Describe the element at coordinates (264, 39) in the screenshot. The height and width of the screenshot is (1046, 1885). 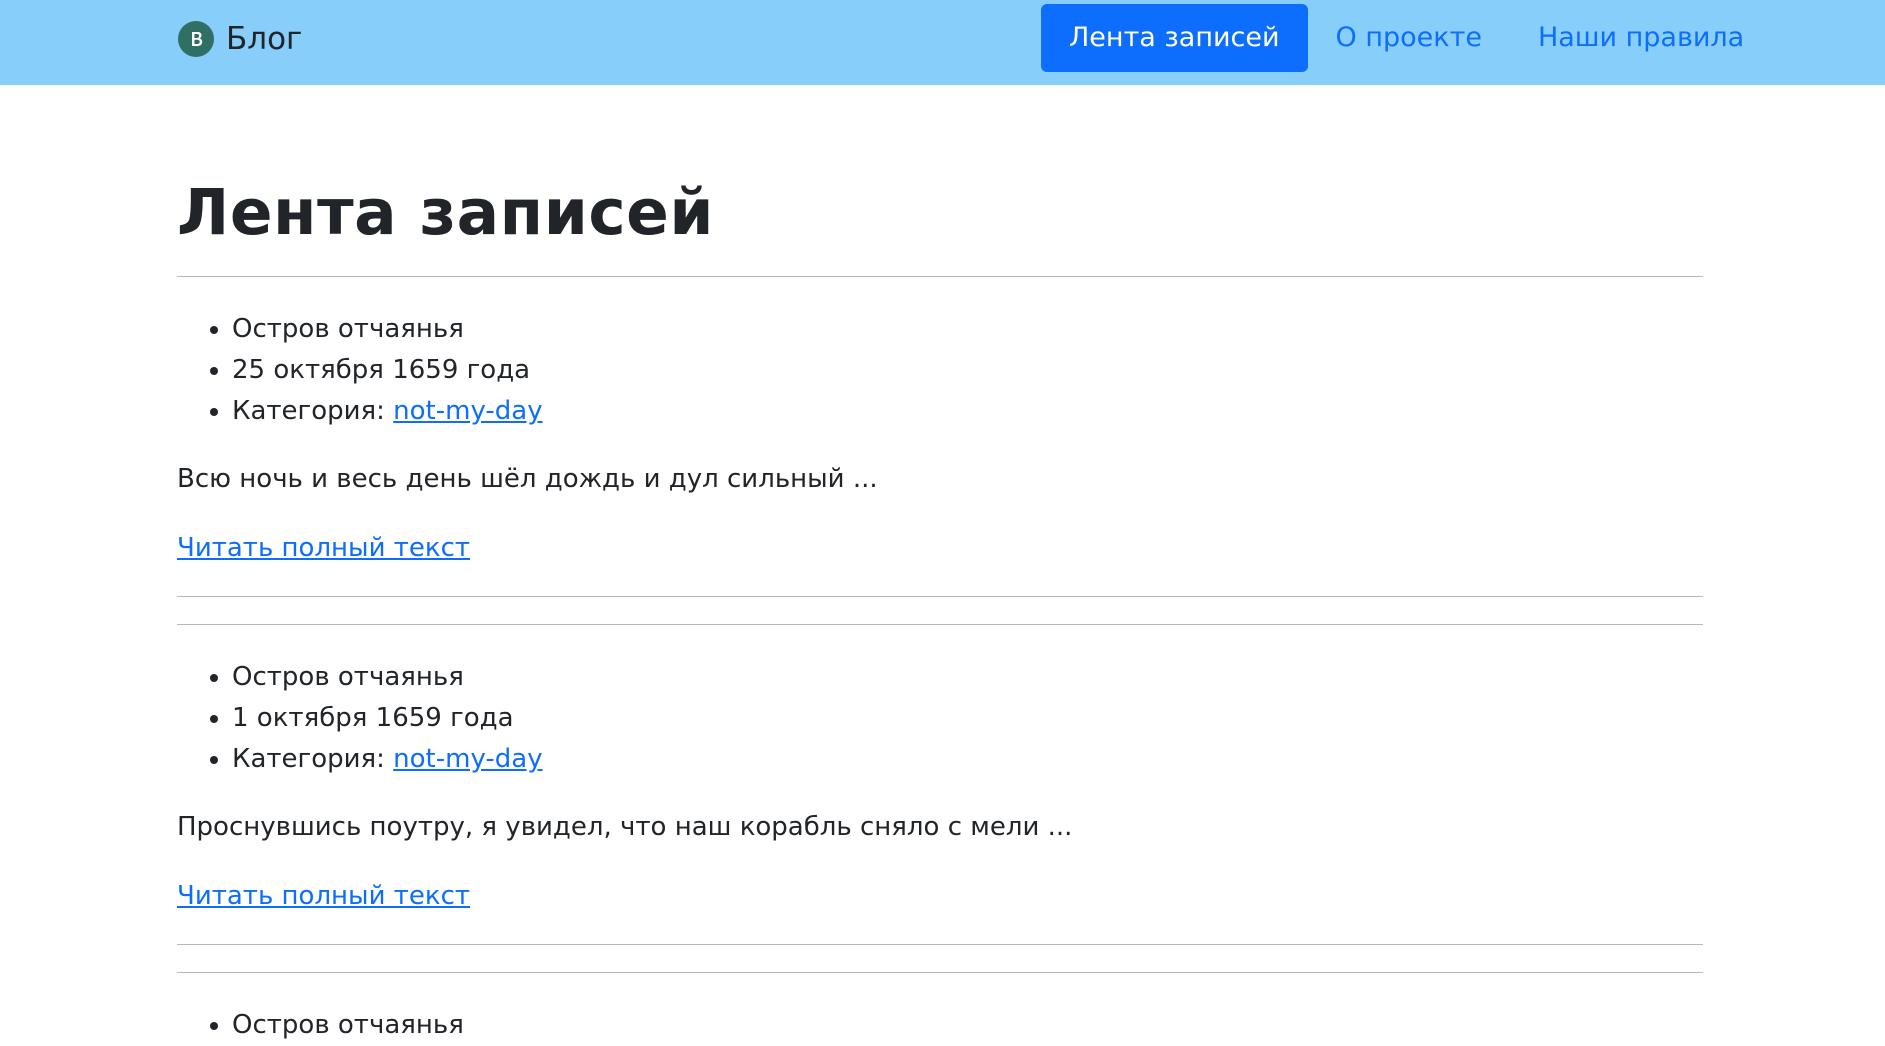
I see `brand-name: Блог` at that location.